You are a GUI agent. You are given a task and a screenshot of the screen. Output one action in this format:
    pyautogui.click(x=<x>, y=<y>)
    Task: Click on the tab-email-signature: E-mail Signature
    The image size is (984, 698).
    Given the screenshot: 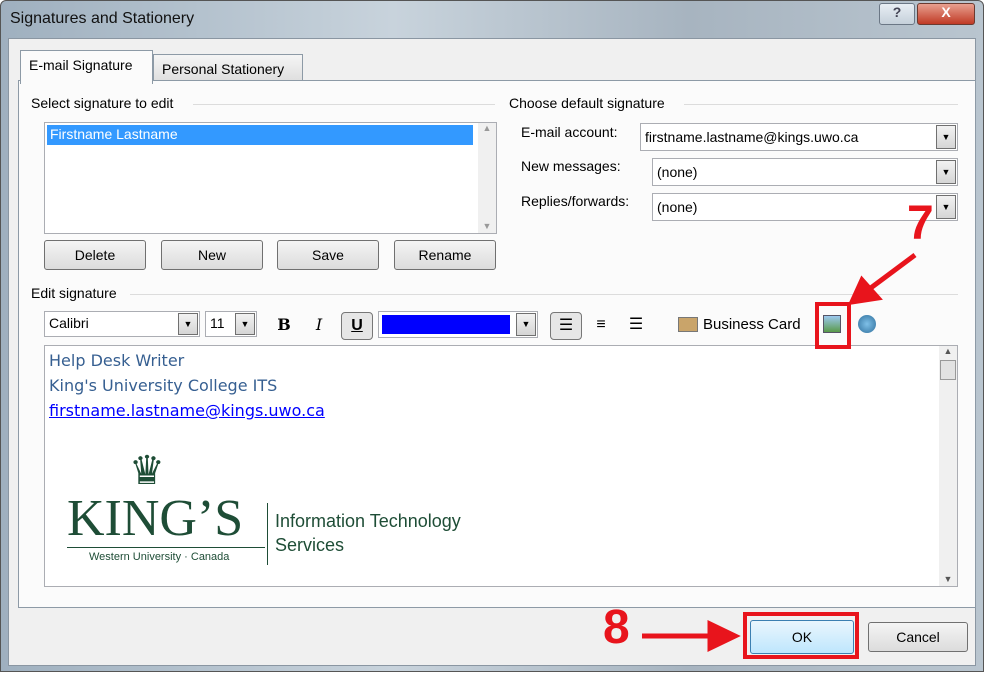 What is the action you would take?
    pyautogui.click(x=86, y=67)
    